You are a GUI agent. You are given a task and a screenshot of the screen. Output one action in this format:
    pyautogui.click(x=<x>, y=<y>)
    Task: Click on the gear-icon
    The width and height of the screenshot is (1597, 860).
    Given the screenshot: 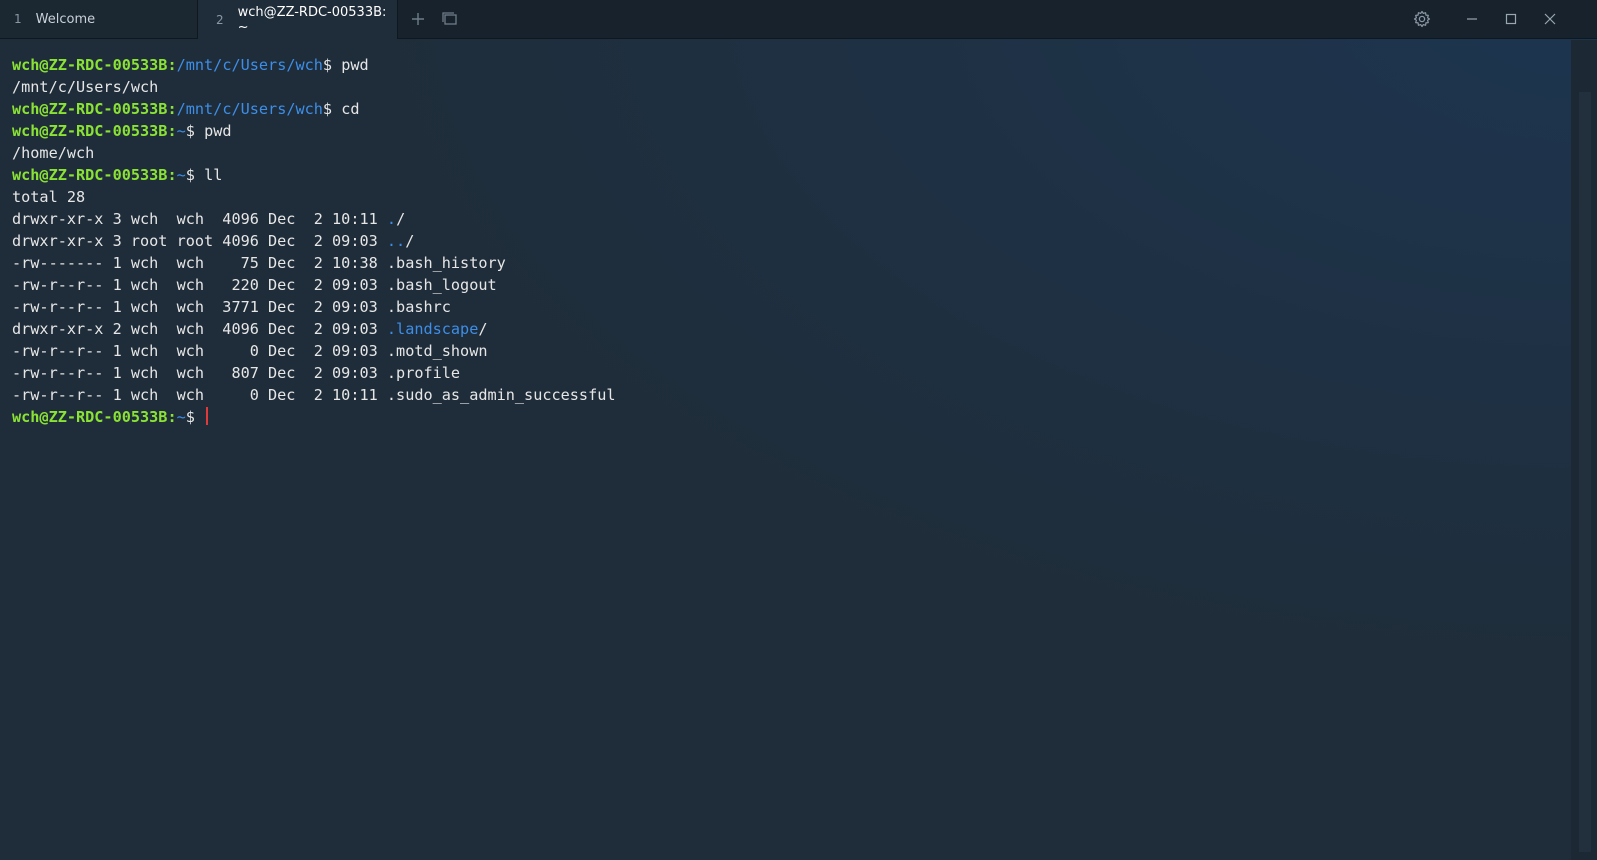 What is the action you would take?
    pyautogui.click(x=1422, y=19)
    